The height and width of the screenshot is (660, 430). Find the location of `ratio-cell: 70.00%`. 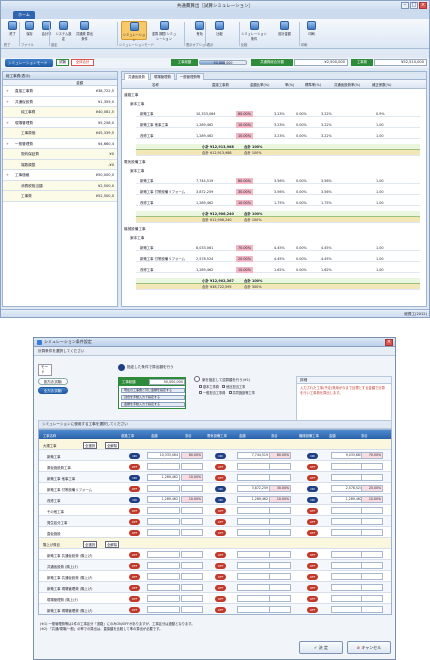

ratio-cell: 70.00% is located at coordinates (372, 455).